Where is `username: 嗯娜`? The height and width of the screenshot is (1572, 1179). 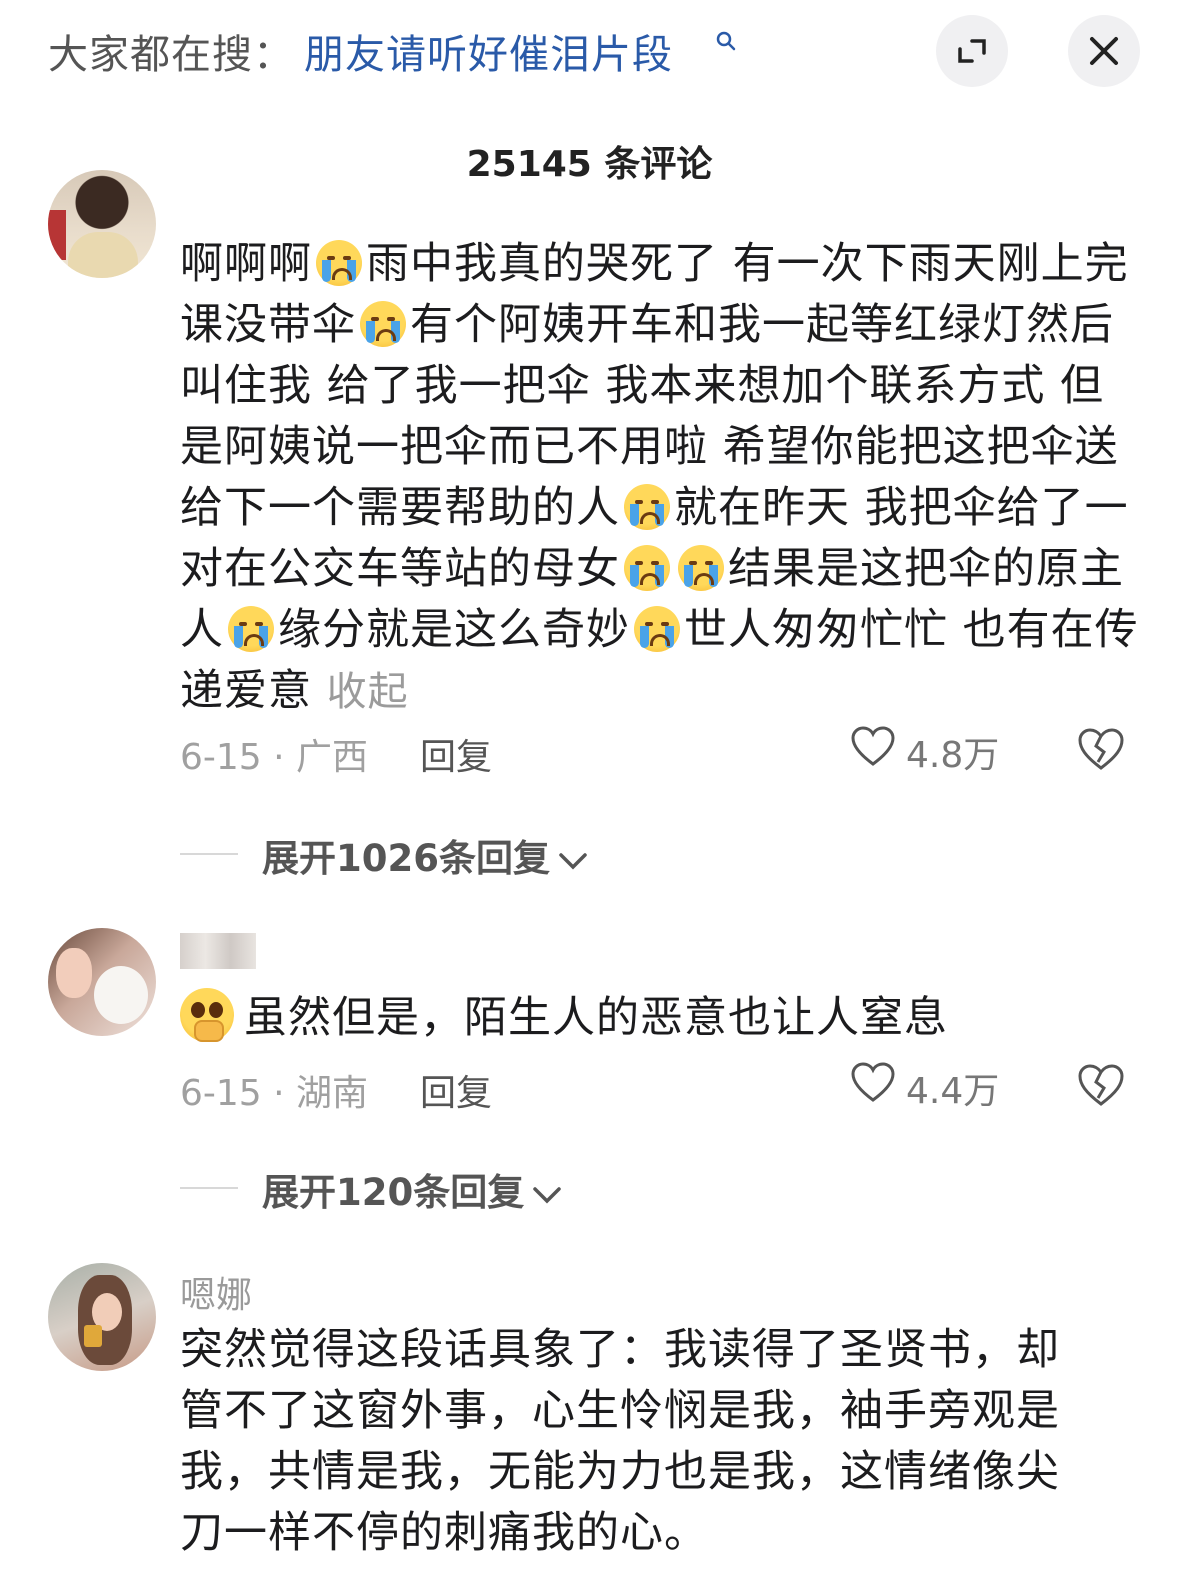 username: 嗯娜 is located at coordinates (216, 1292).